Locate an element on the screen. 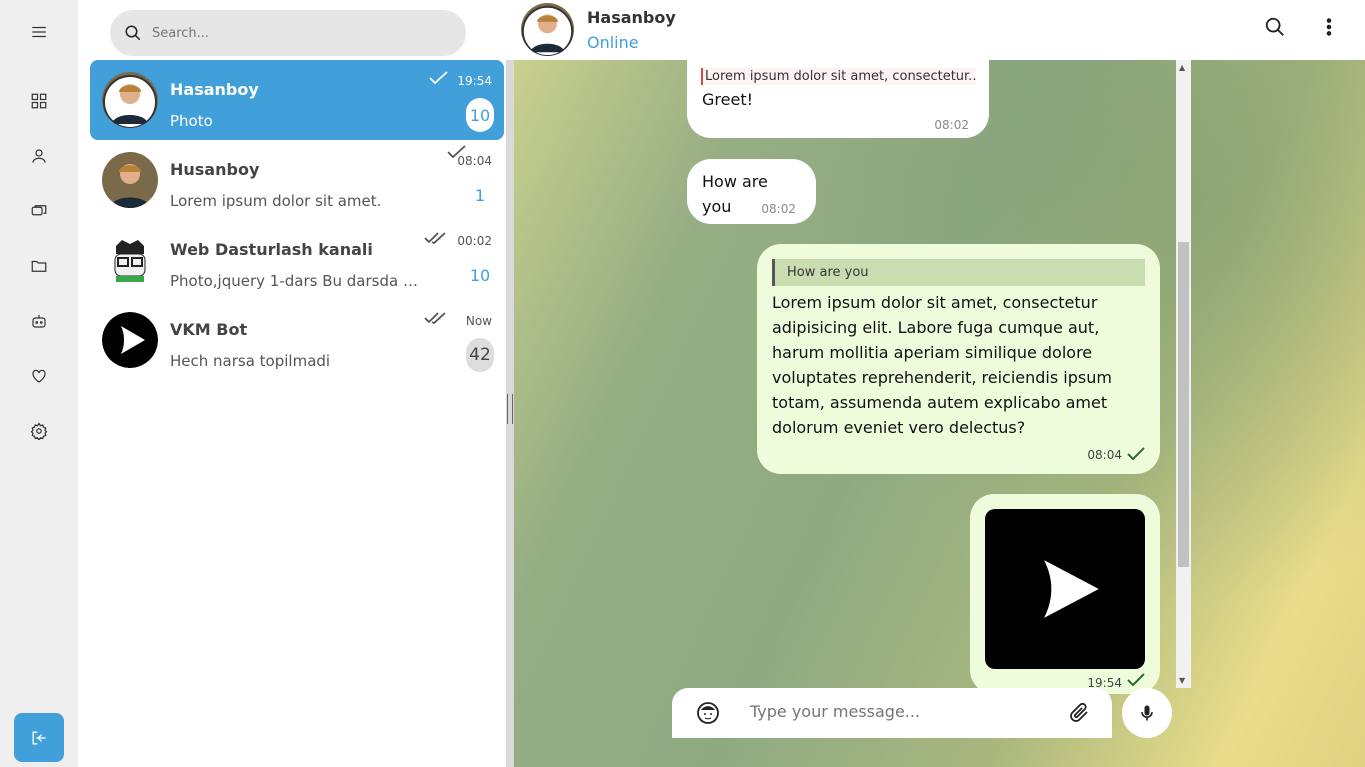 This screenshot has height=767, width=1365. logout-button is located at coordinates (39, 737).